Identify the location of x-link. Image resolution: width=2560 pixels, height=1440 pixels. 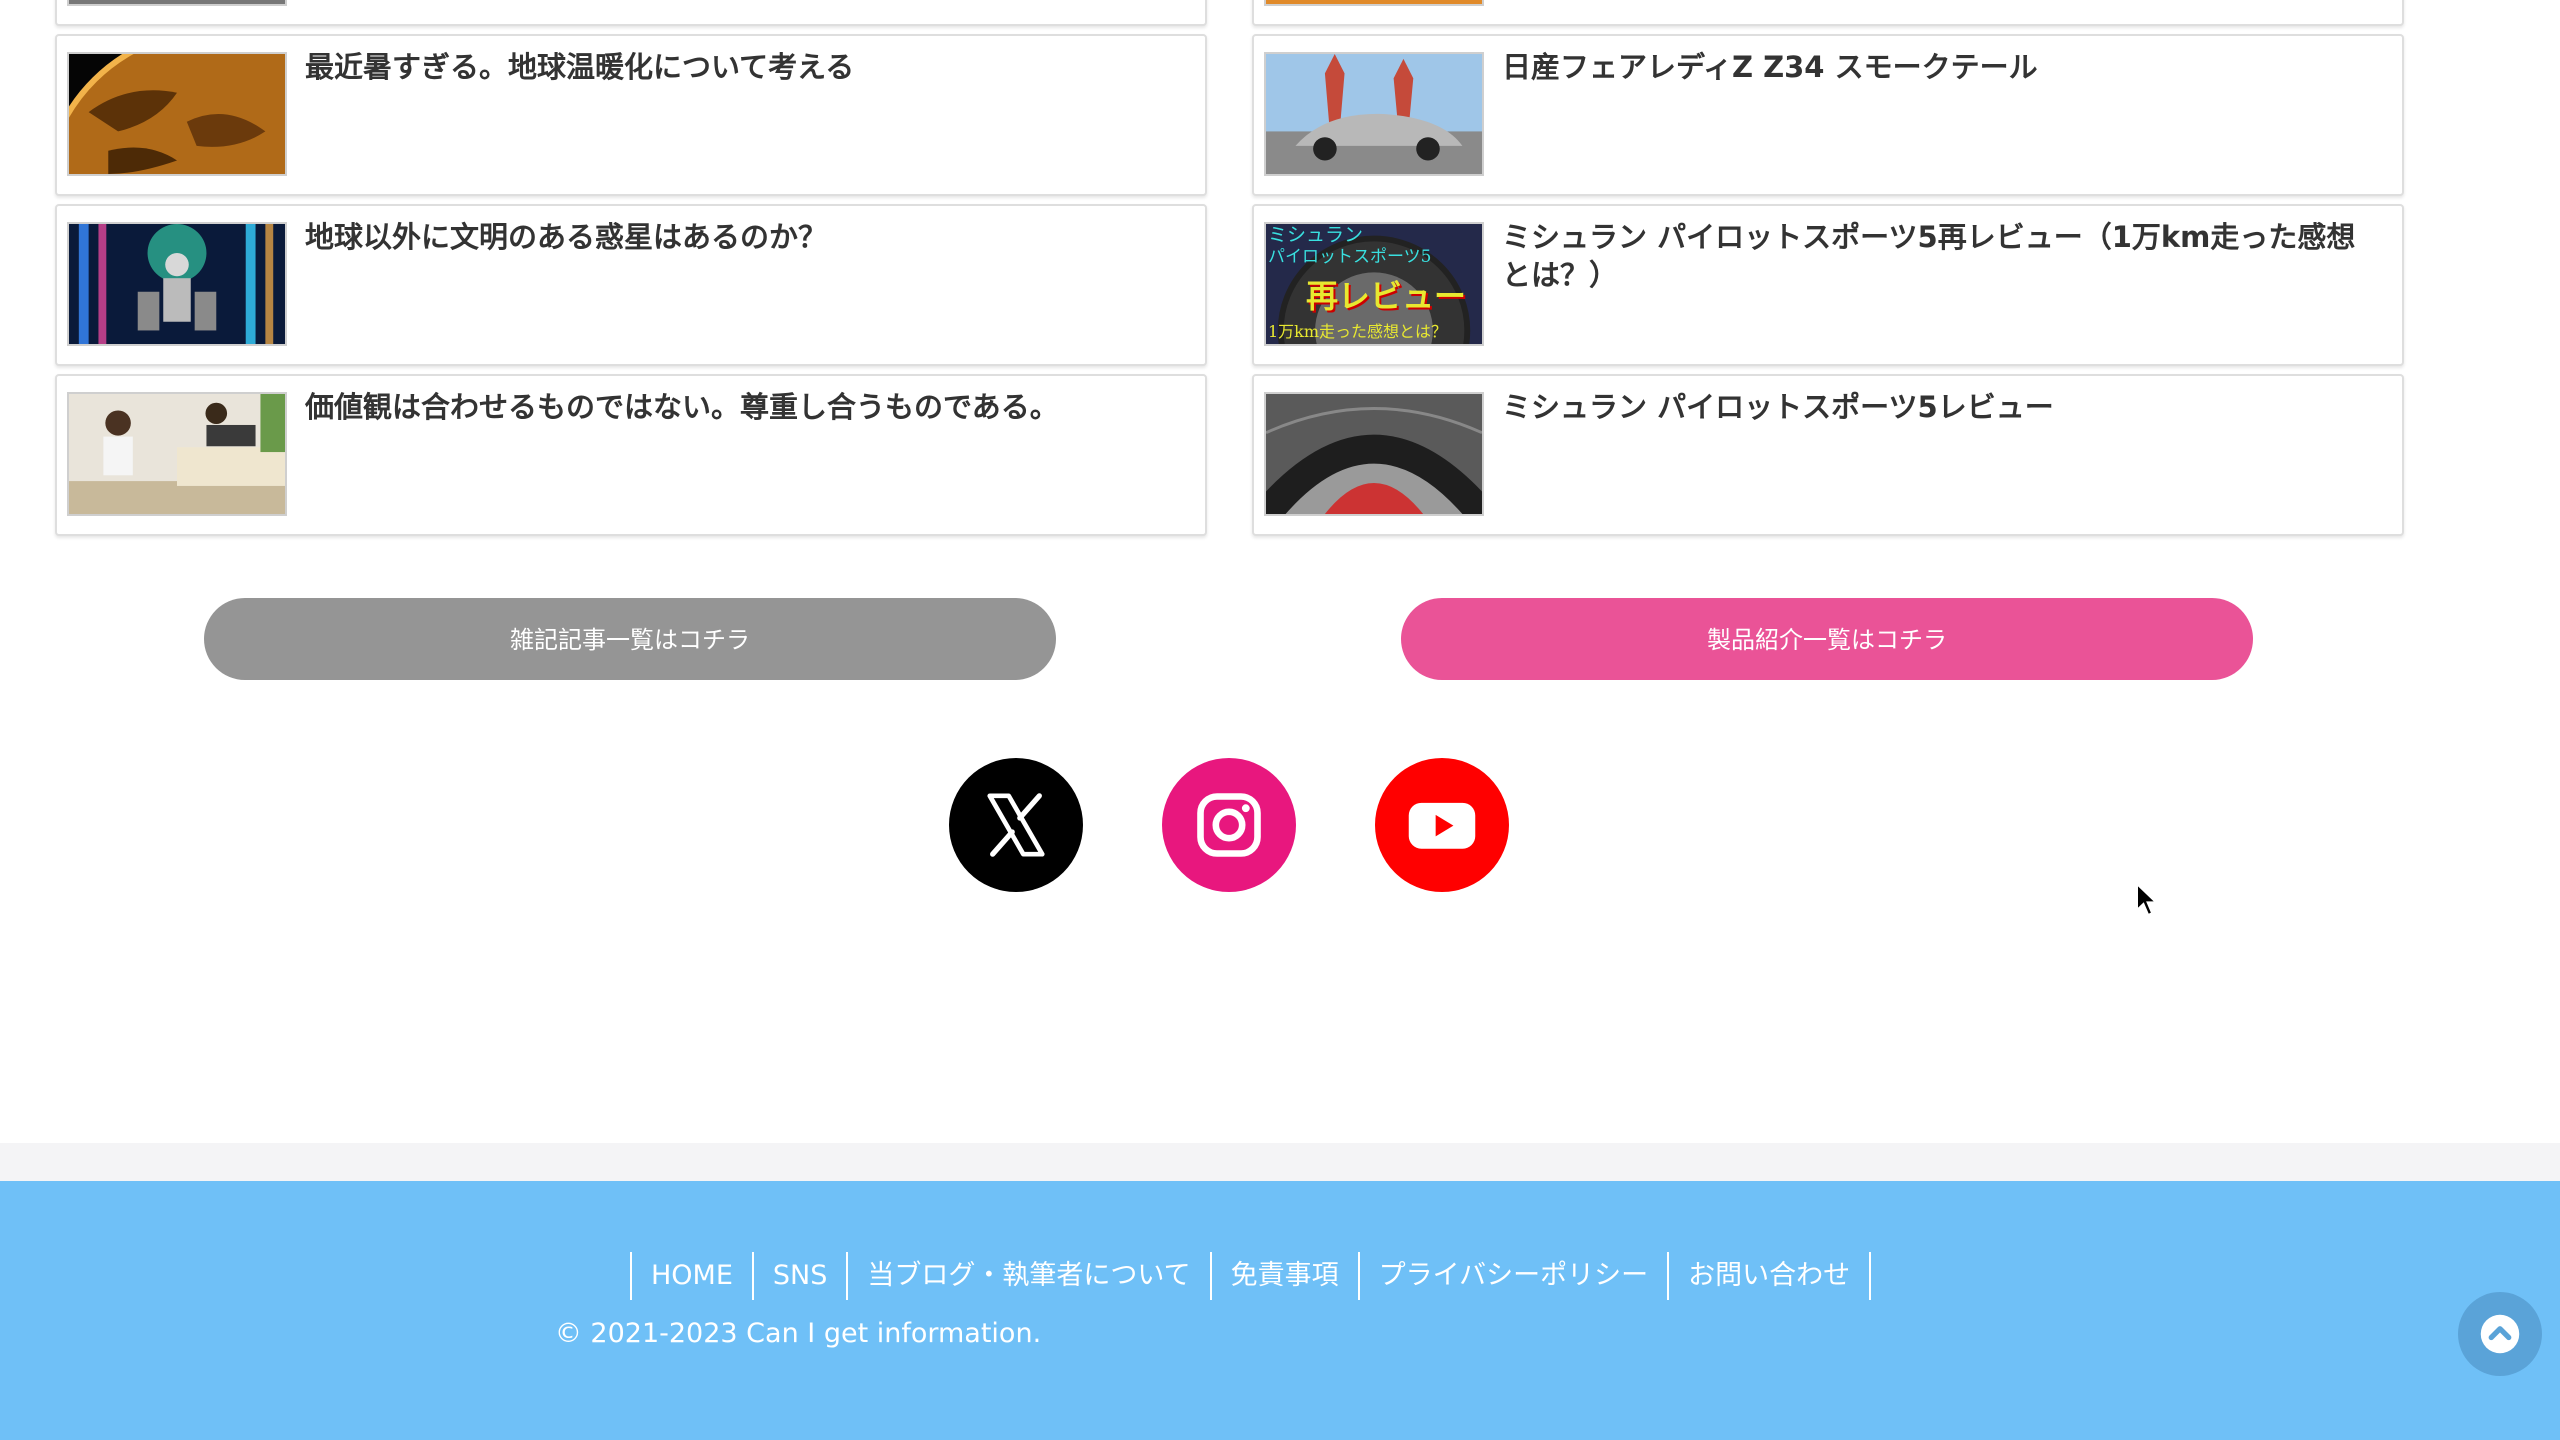
(1016, 825).